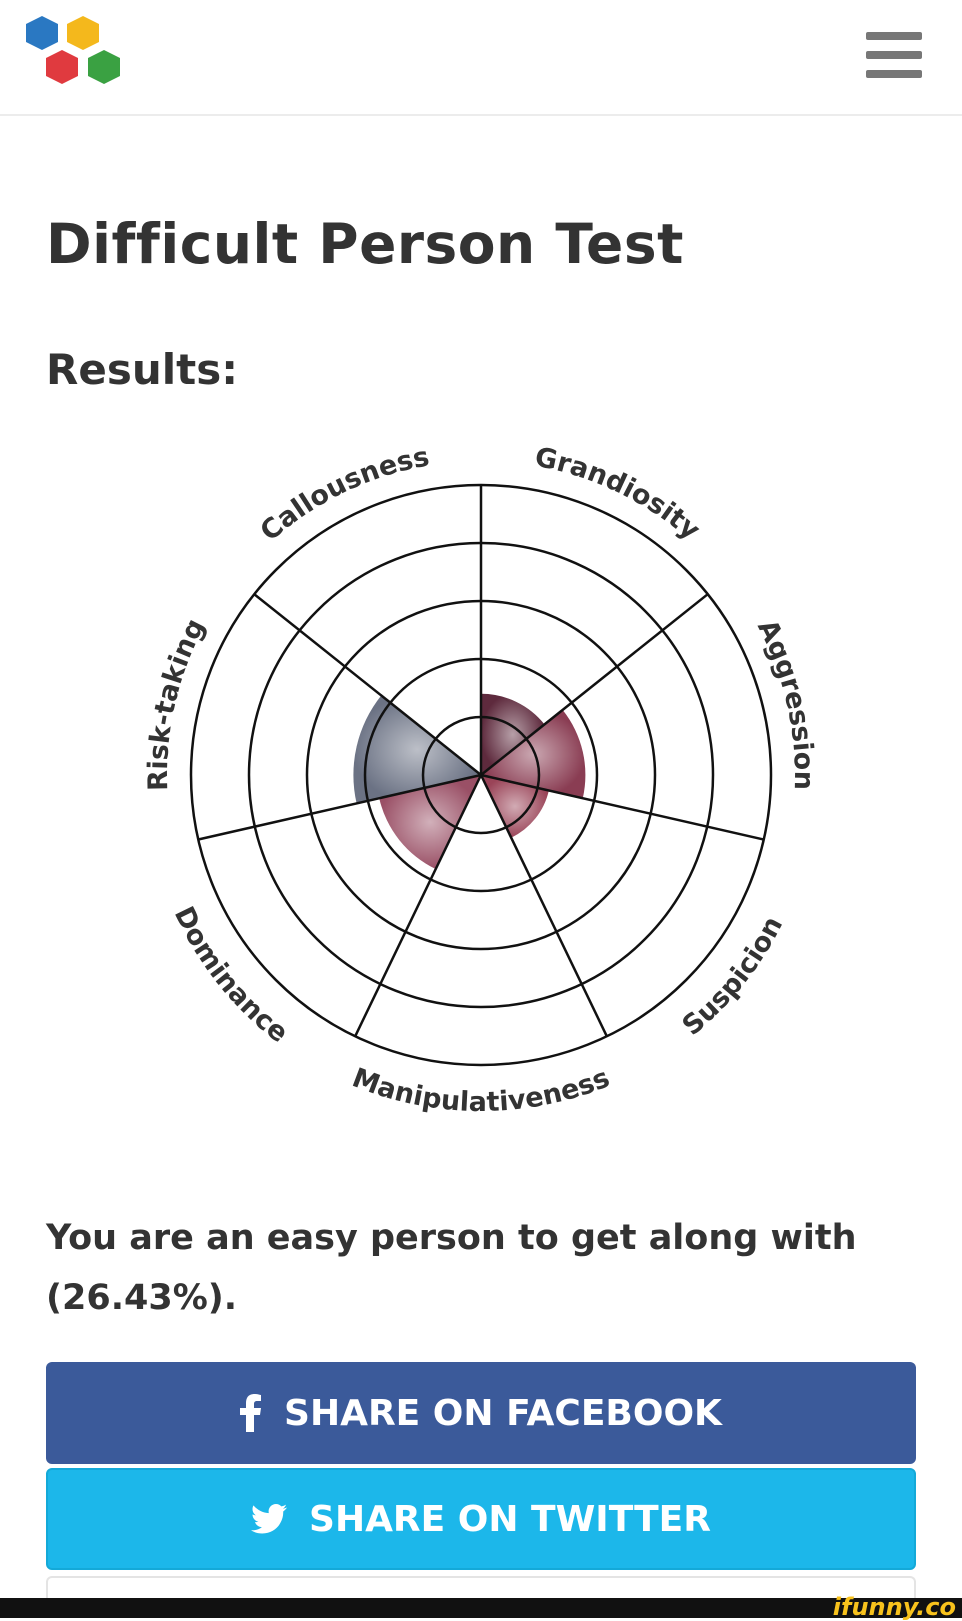 This screenshot has width=962, height=1621. Describe the element at coordinates (894, 55) in the screenshot. I see `hamburger-menu-icon` at that location.